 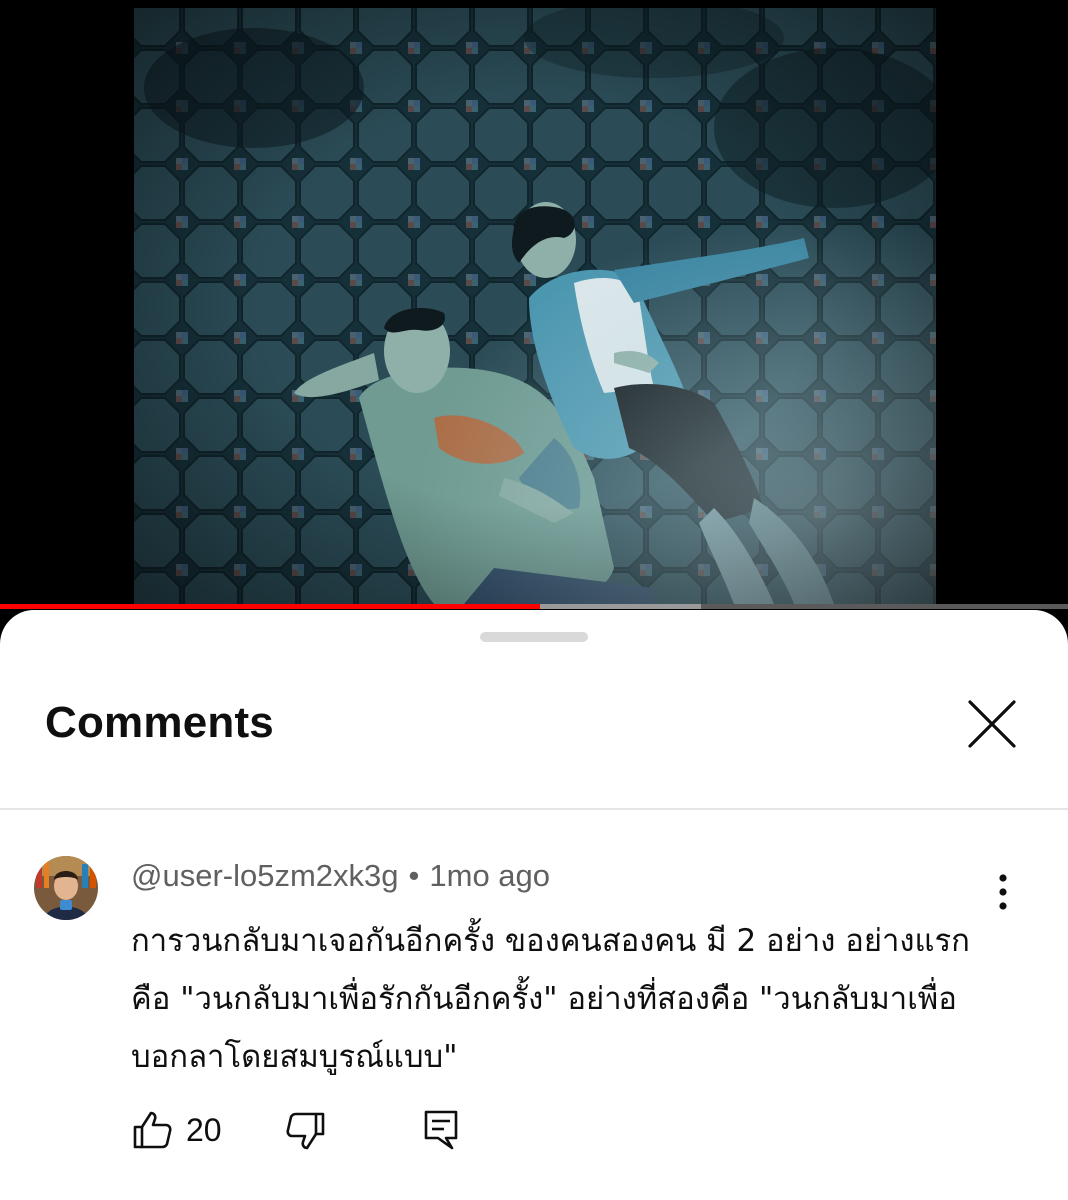 I want to click on reply-icon, so click(x=441, y=1130).